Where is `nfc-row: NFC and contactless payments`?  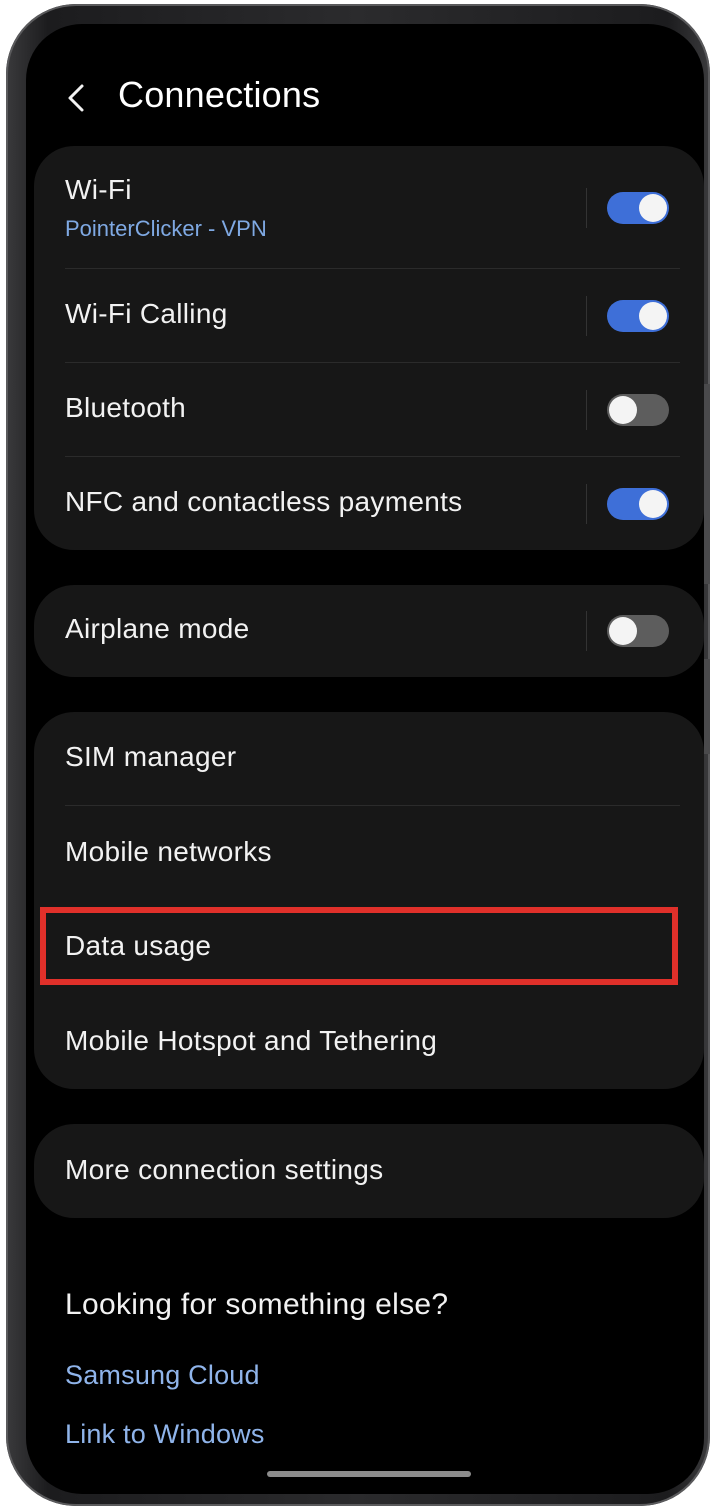
nfc-row: NFC and contactless payments is located at coordinates (369, 503).